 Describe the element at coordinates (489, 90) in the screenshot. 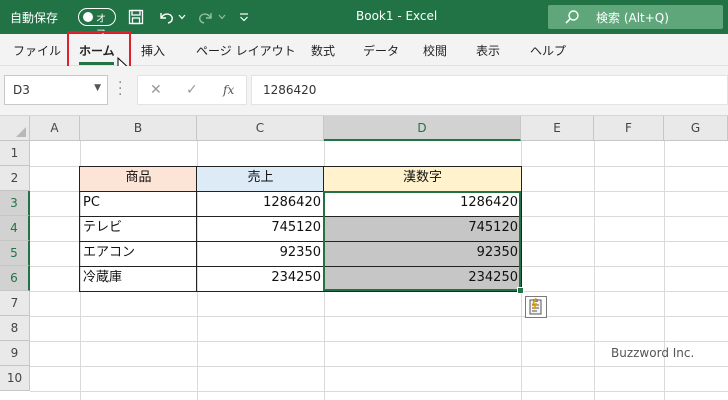

I see `formula-input: 1286420` at that location.